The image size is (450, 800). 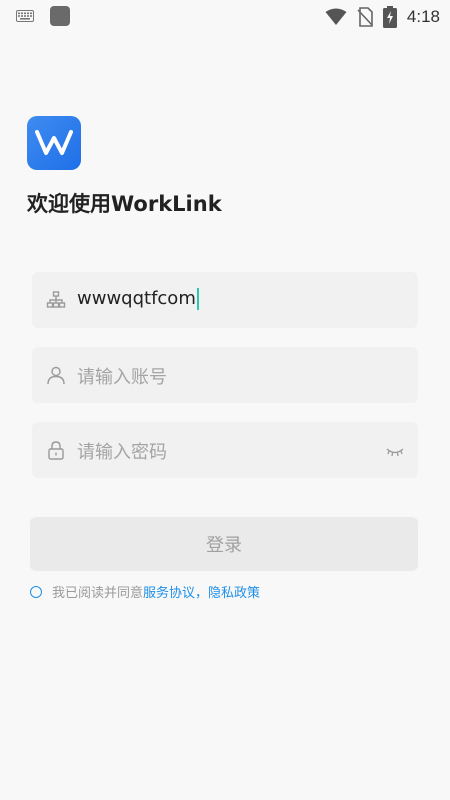 What do you see at coordinates (36, 591) in the screenshot?
I see `agreement-radio` at bounding box center [36, 591].